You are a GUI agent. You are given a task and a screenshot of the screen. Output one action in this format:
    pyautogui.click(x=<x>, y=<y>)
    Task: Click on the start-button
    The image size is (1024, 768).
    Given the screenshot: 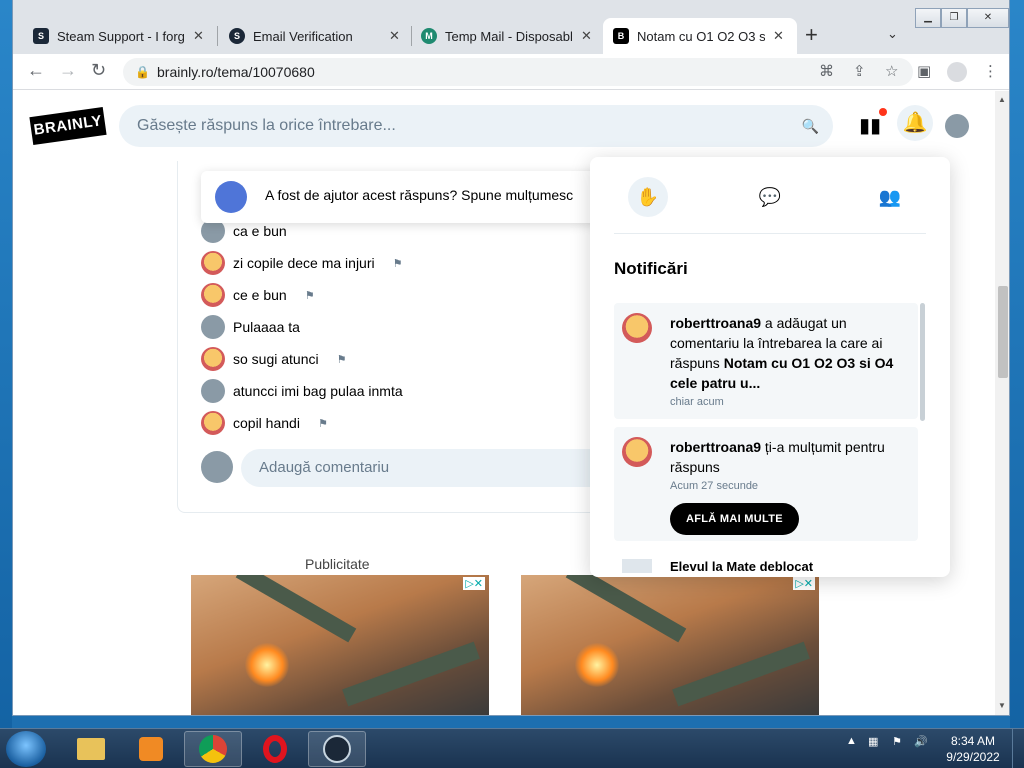 What is the action you would take?
    pyautogui.click(x=26, y=749)
    